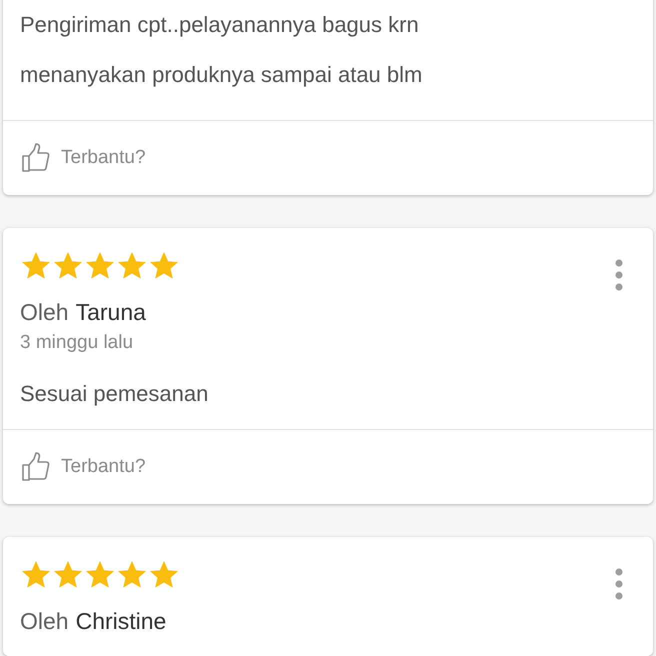 This screenshot has height=656, width=656. Describe the element at coordinates (222, 50) in the screenshot. I see `review-text: Pengiriman cpt..pelayanannya bagus krn menanyakan produknya sampai atau blm` at that location.